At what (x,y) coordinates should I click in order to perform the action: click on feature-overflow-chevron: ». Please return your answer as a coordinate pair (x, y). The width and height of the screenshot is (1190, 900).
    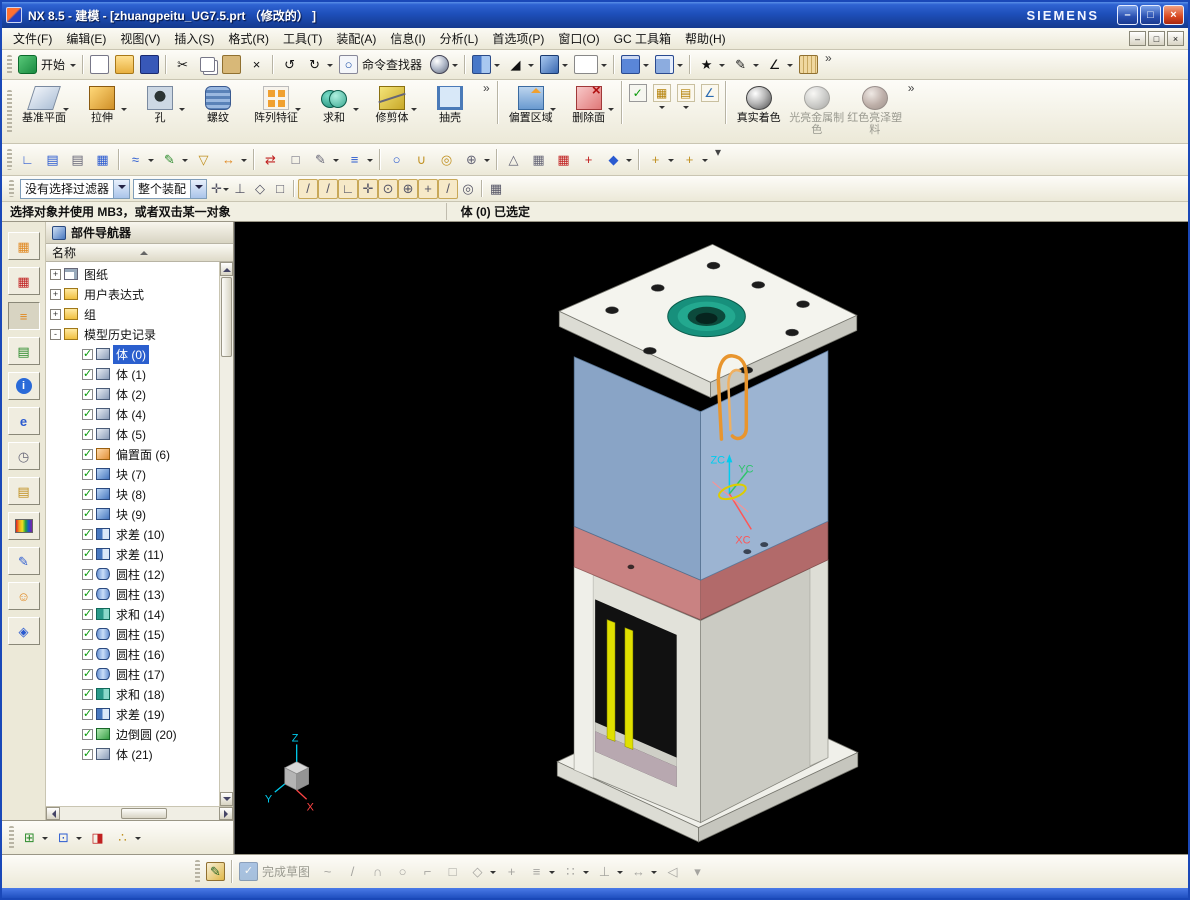
    Looking at the image, I should click on (486, 88).